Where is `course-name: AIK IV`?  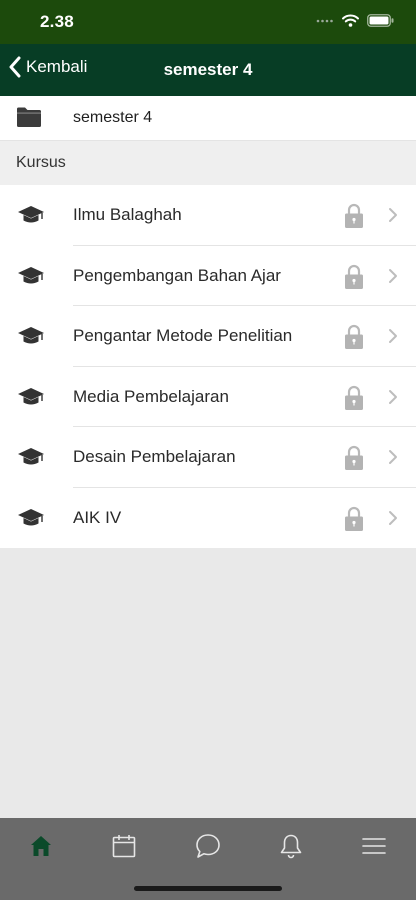
course-name: AIK IV is located at coordinates (97, 517).